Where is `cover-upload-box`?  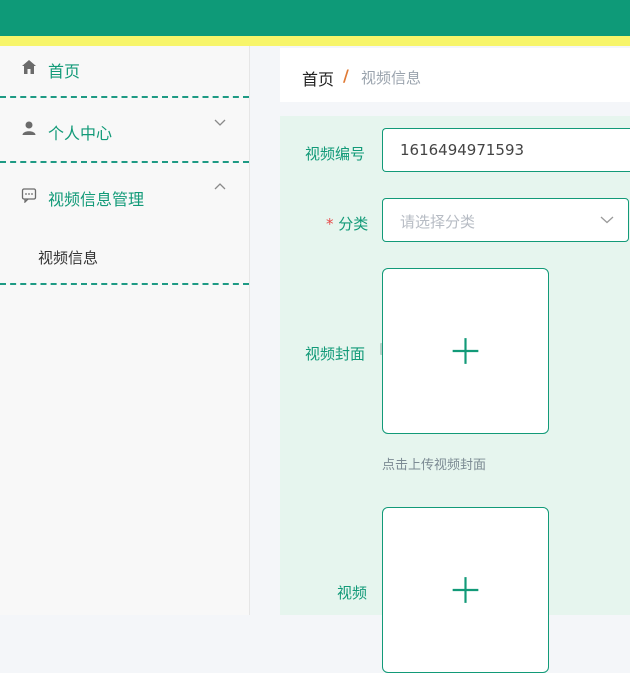
cover-upload-box is located at coordinates (465, 351).